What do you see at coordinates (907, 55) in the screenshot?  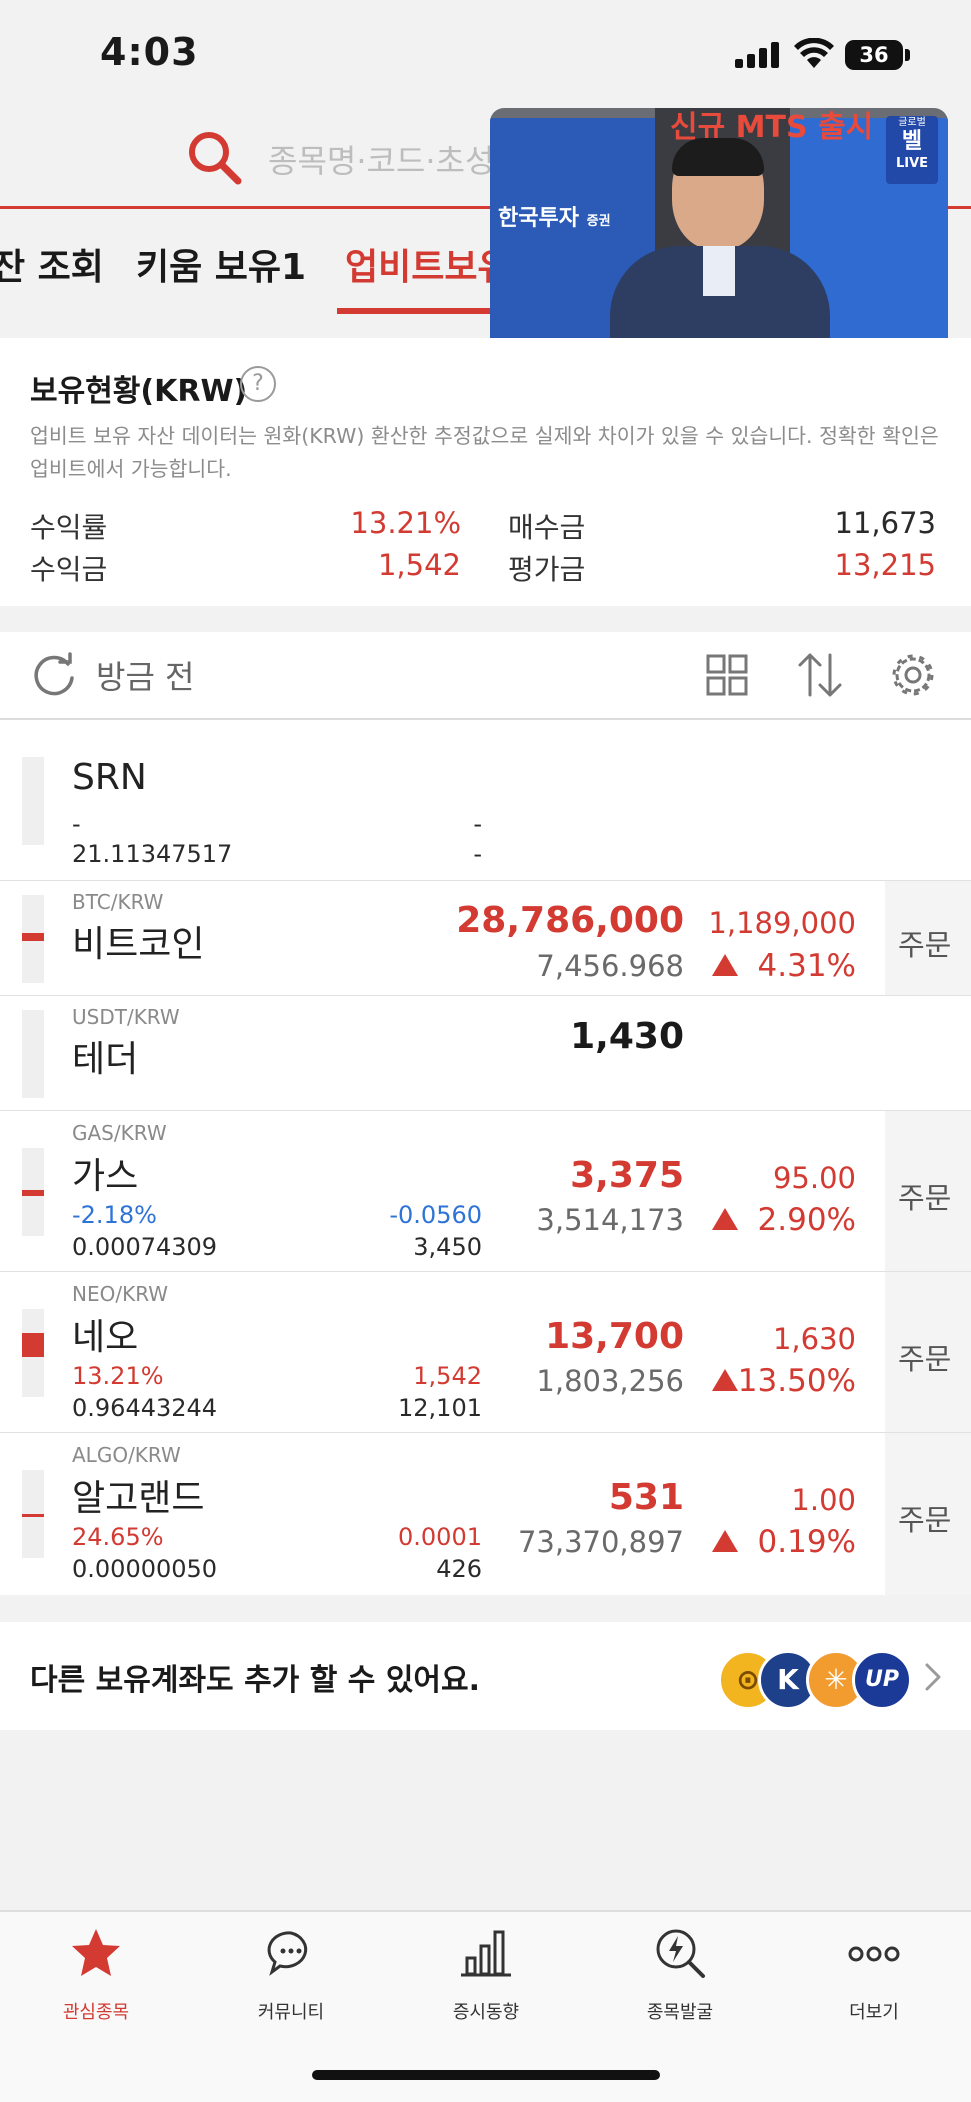 I see `battery-cap` at bounding box center [907, 55].